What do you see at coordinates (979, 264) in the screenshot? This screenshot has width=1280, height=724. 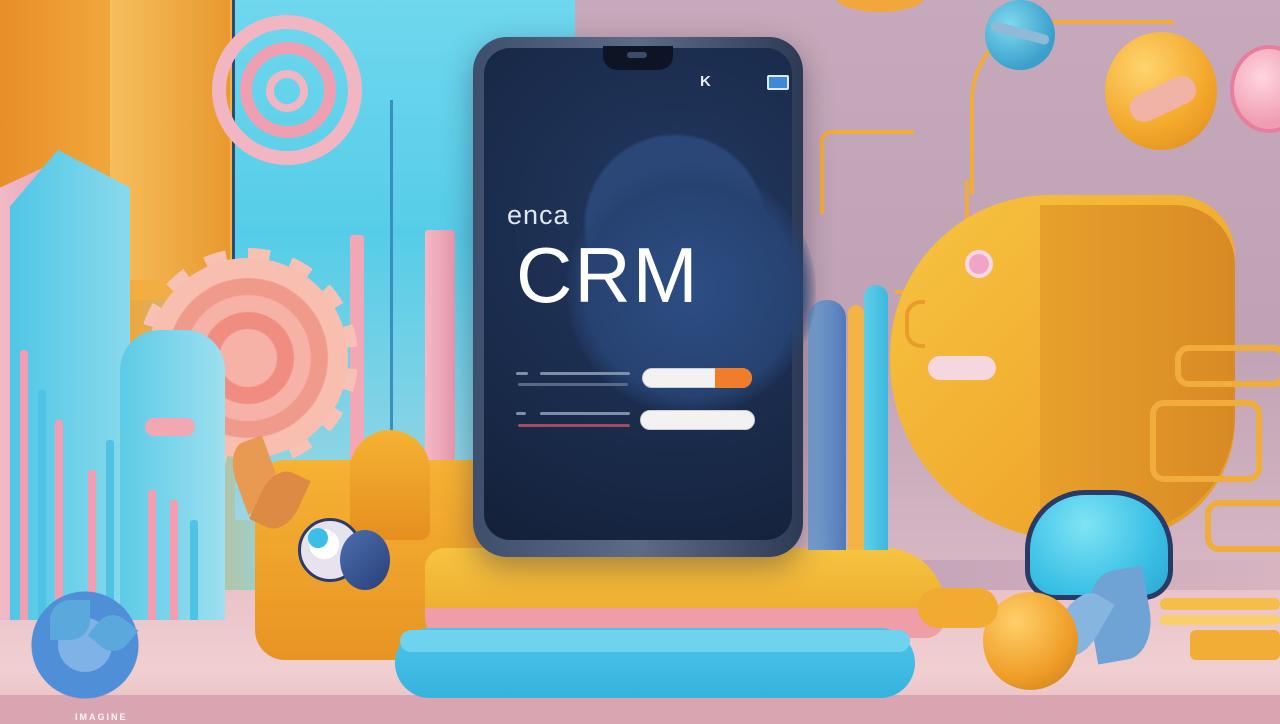 I see `character-eye-icon` at bounding box center [979, 264].